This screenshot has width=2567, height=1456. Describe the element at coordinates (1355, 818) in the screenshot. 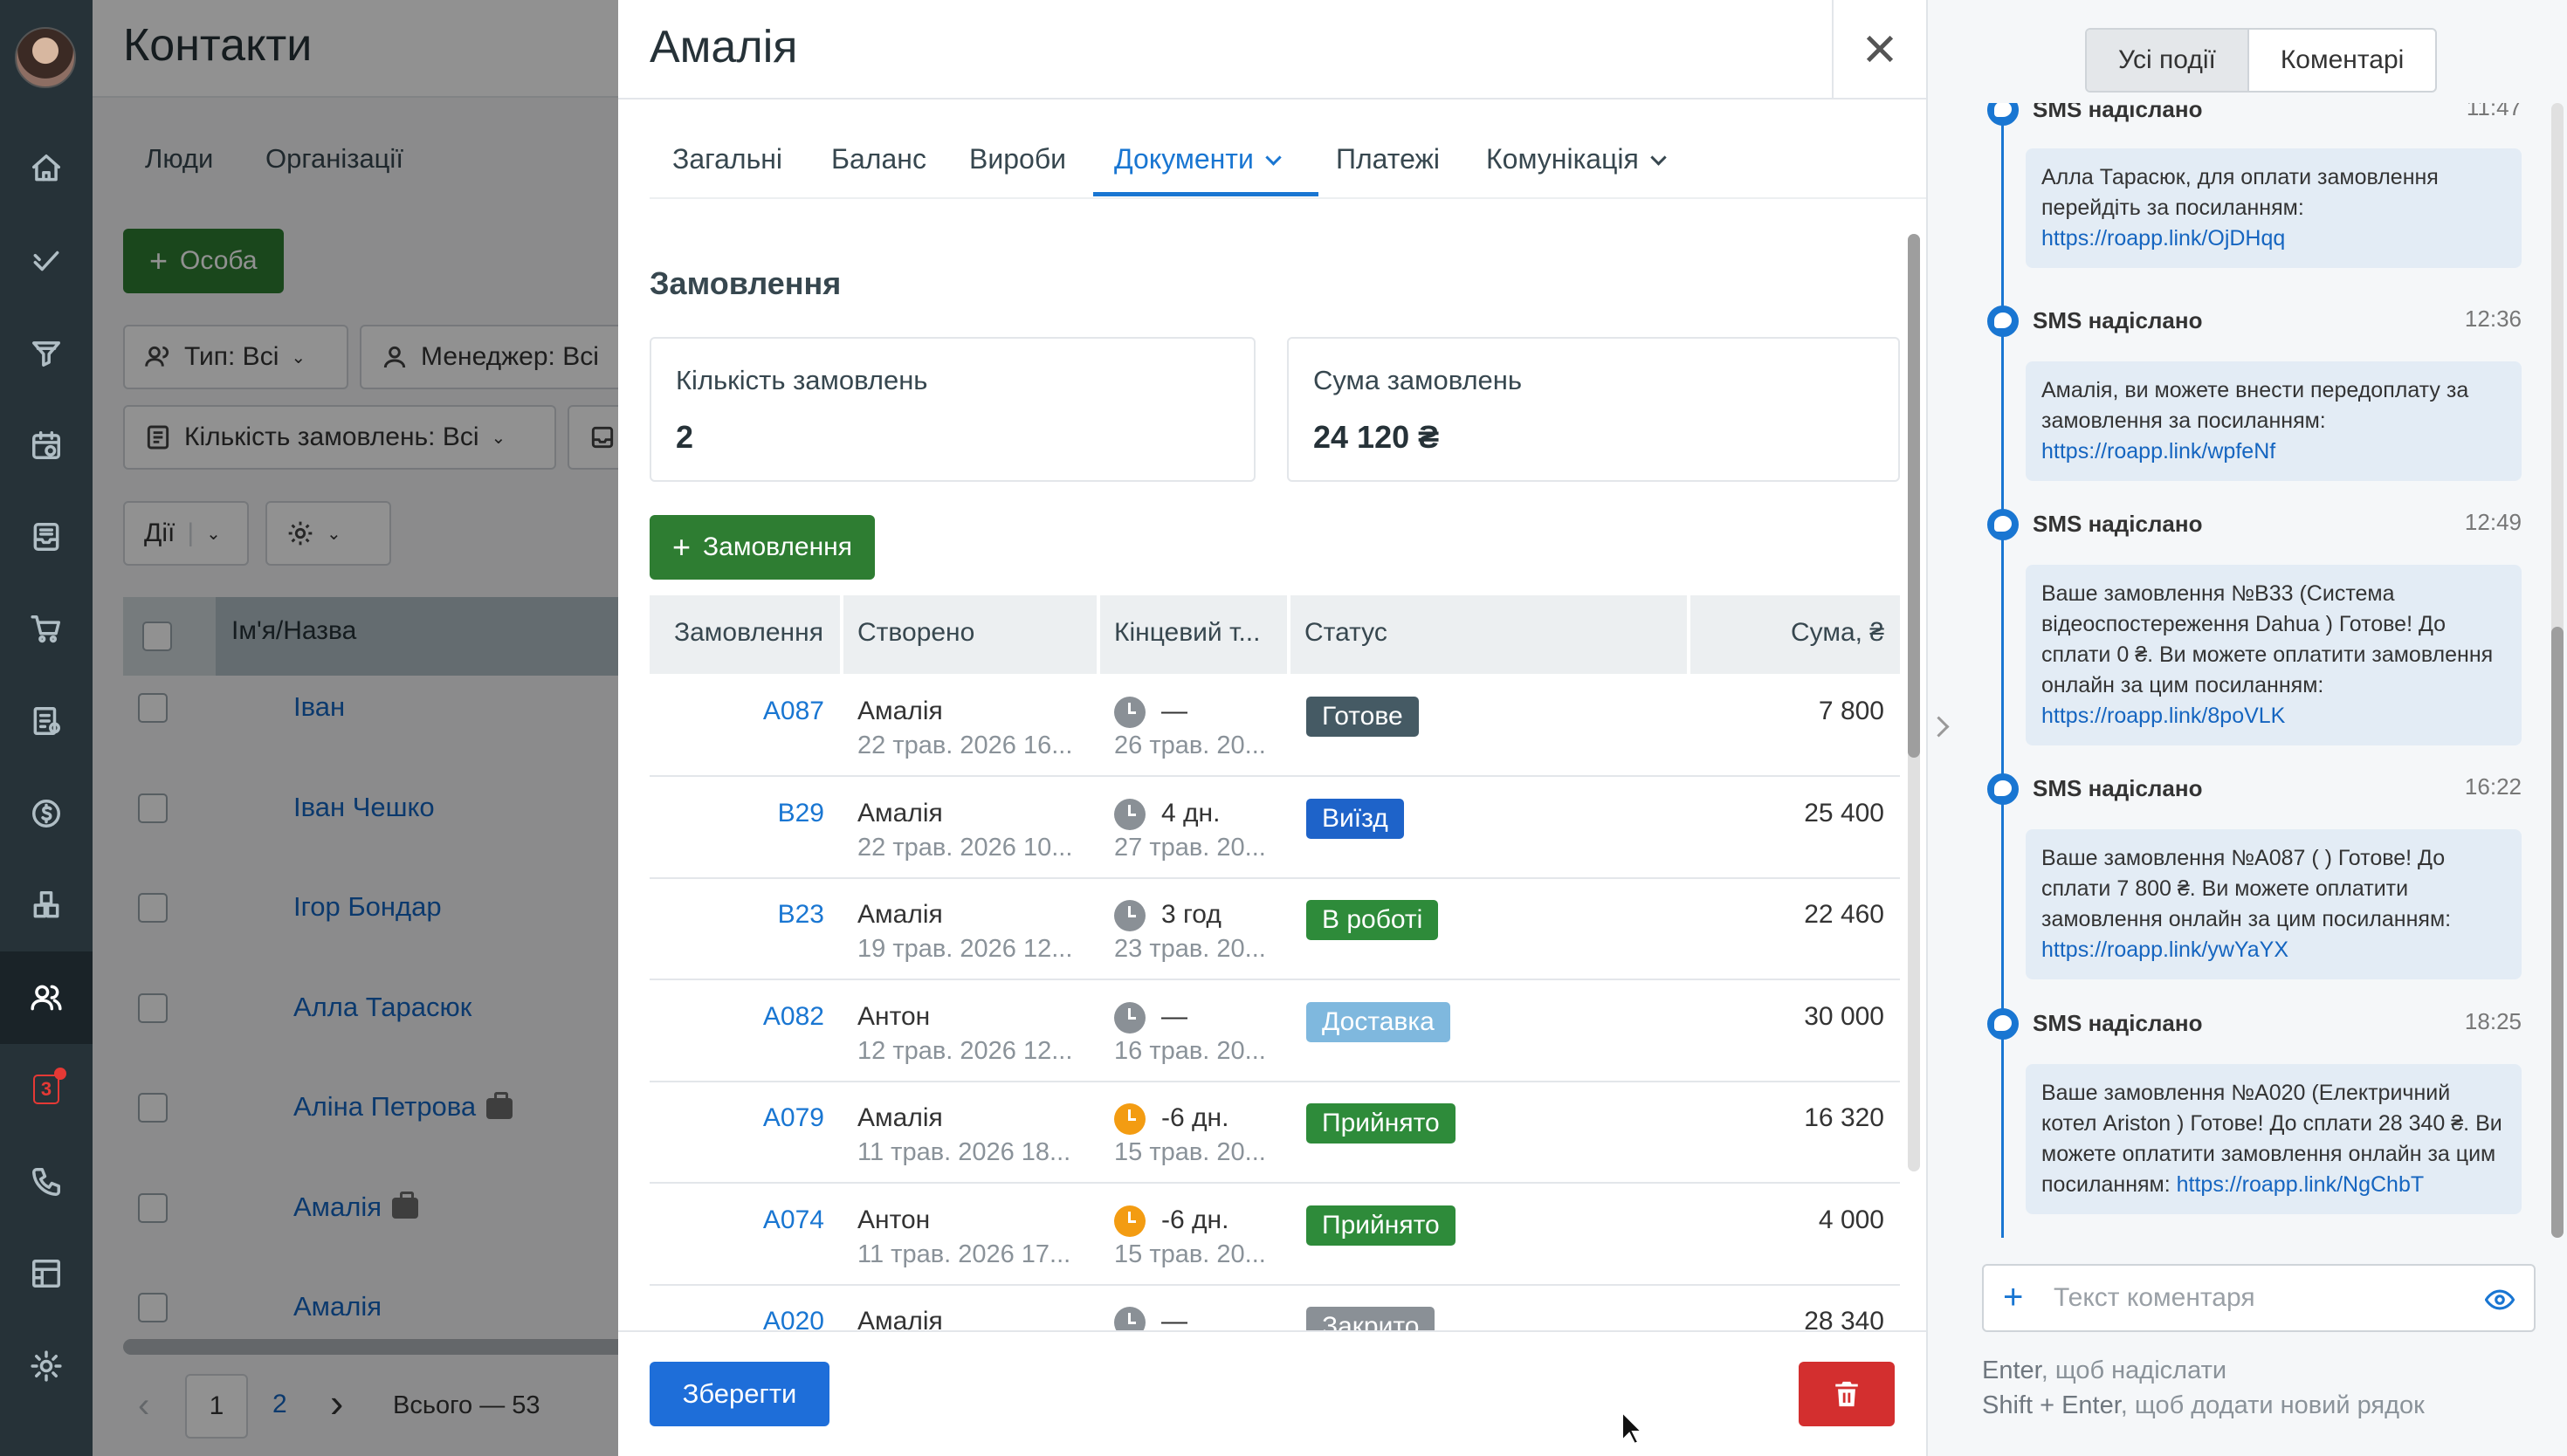

I see `status-badge: Виїзд` at that location.